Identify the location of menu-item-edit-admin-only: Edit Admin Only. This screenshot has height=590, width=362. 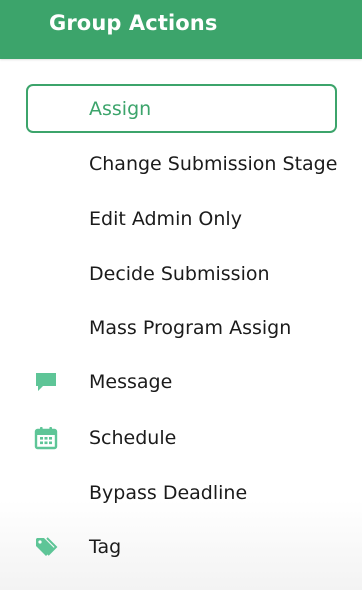
(181, 219).